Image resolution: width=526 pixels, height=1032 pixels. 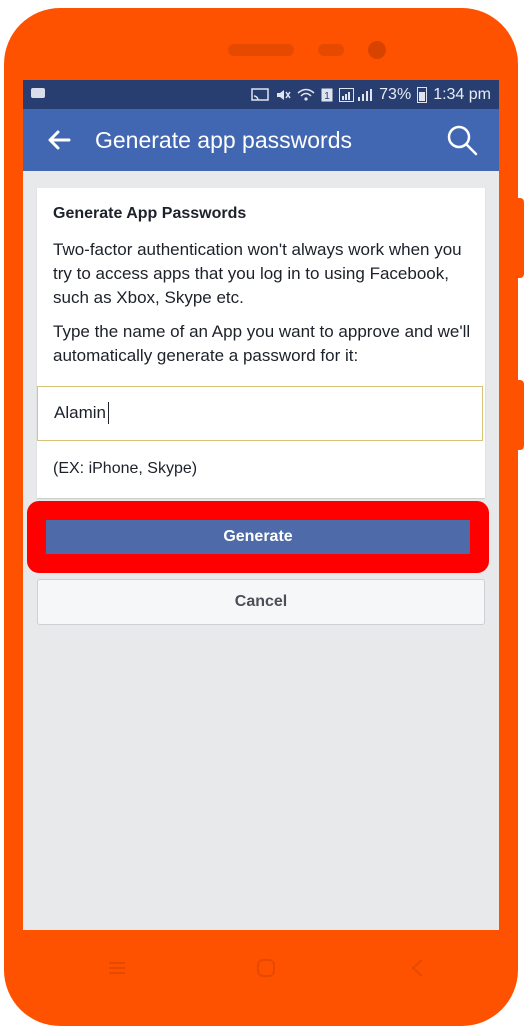 I want to click on input-value-wrap: Alamin, so click(x=81, y=413).